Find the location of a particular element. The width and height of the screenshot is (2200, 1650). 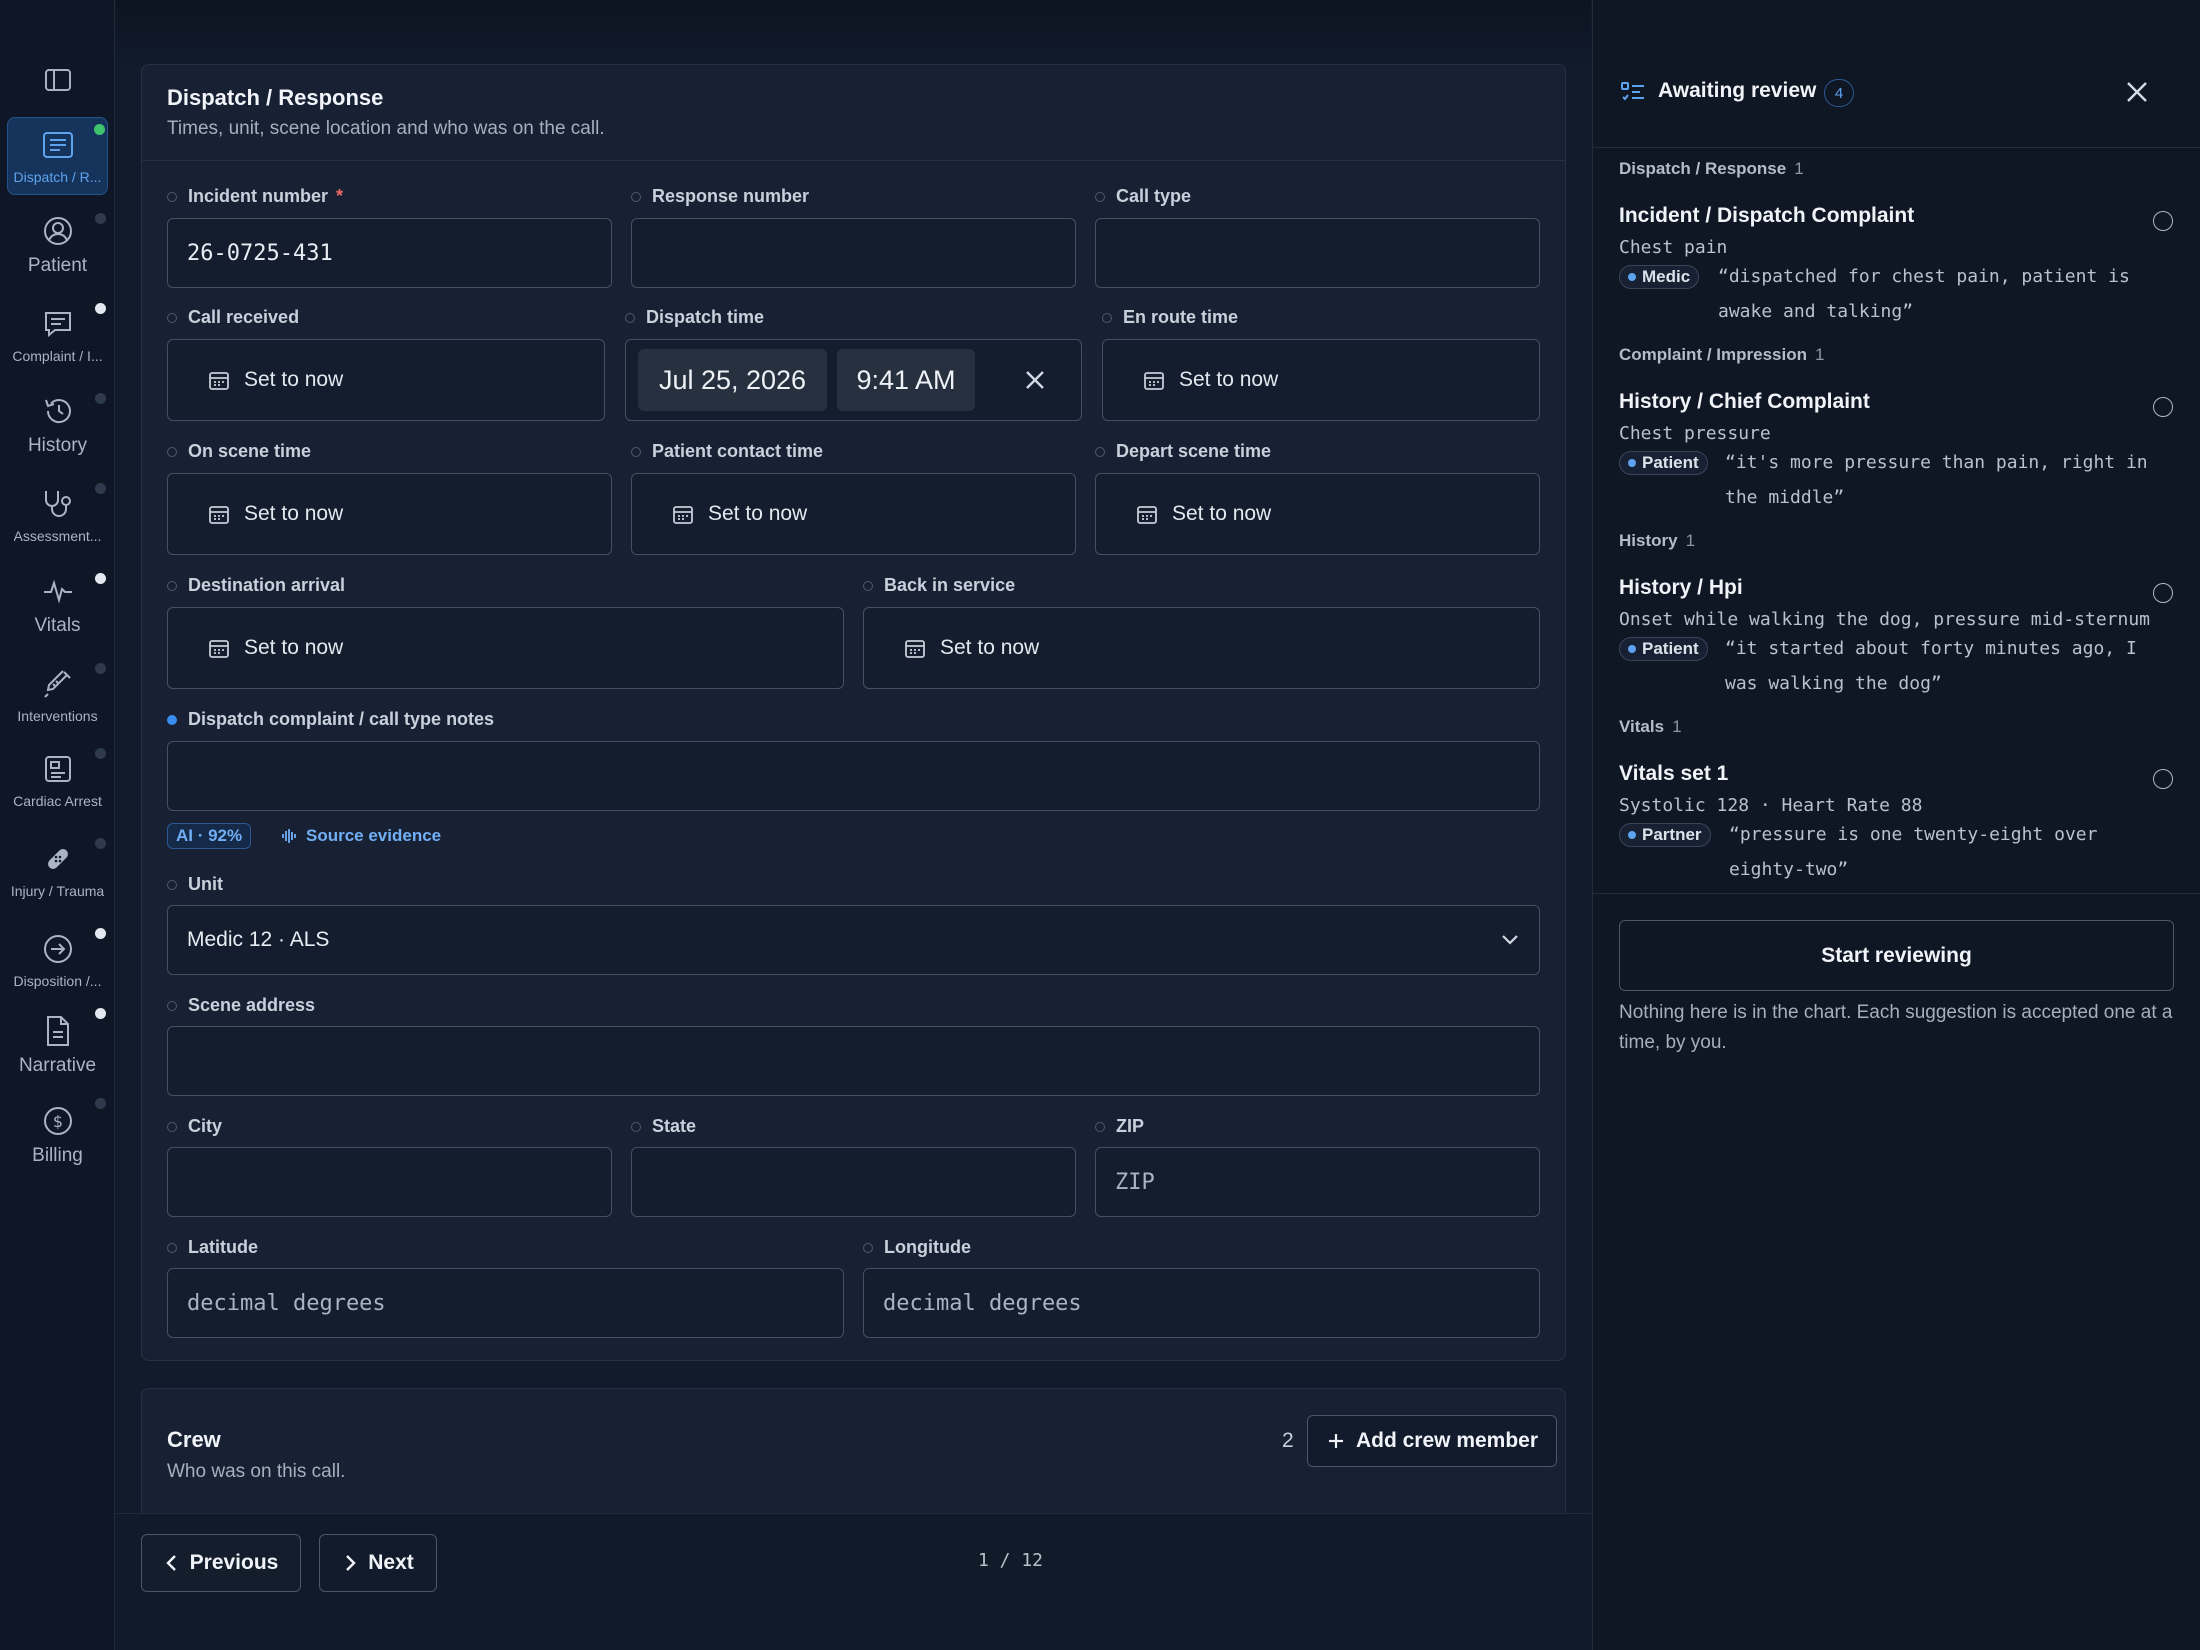

patient-contact-time-label: Patient contact time is located at coordinates (727, 451).